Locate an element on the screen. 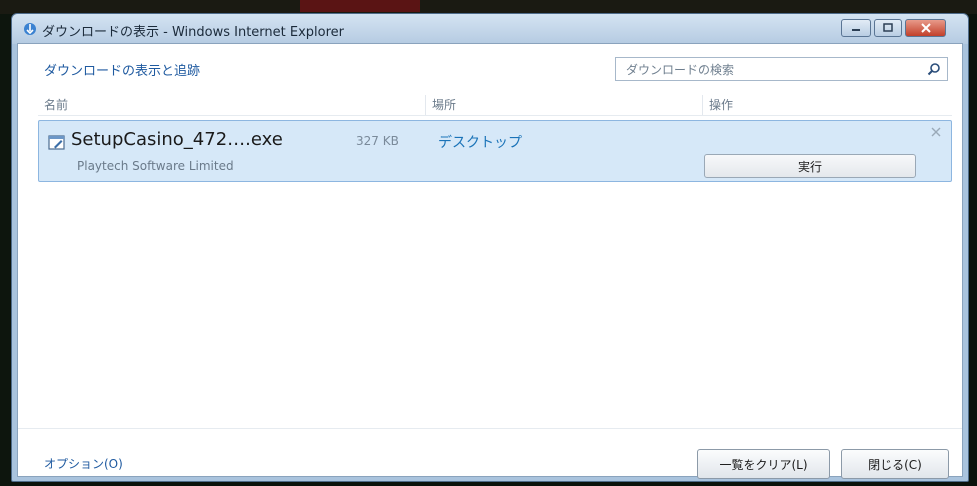 This screenshot has height=486, width=977. clear-list-button: 一覧をクリア(L) is located at coordinates (763, 464).